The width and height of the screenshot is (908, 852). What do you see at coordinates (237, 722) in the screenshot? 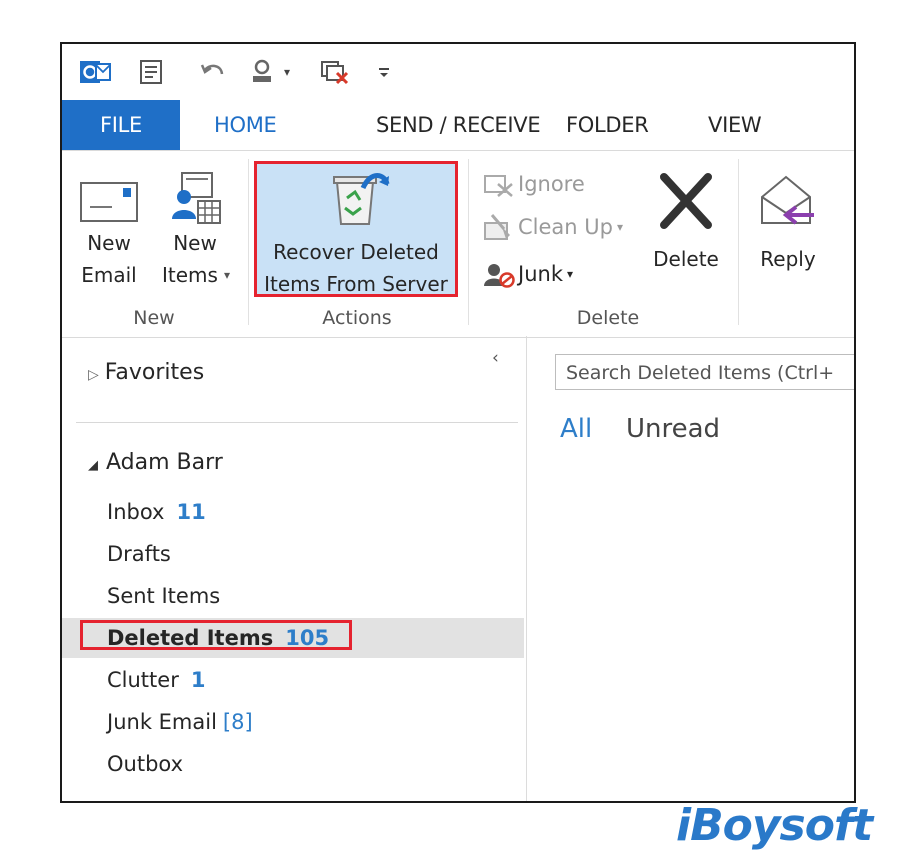
I see `item-count: [8]` at bounding box center [237, 722].